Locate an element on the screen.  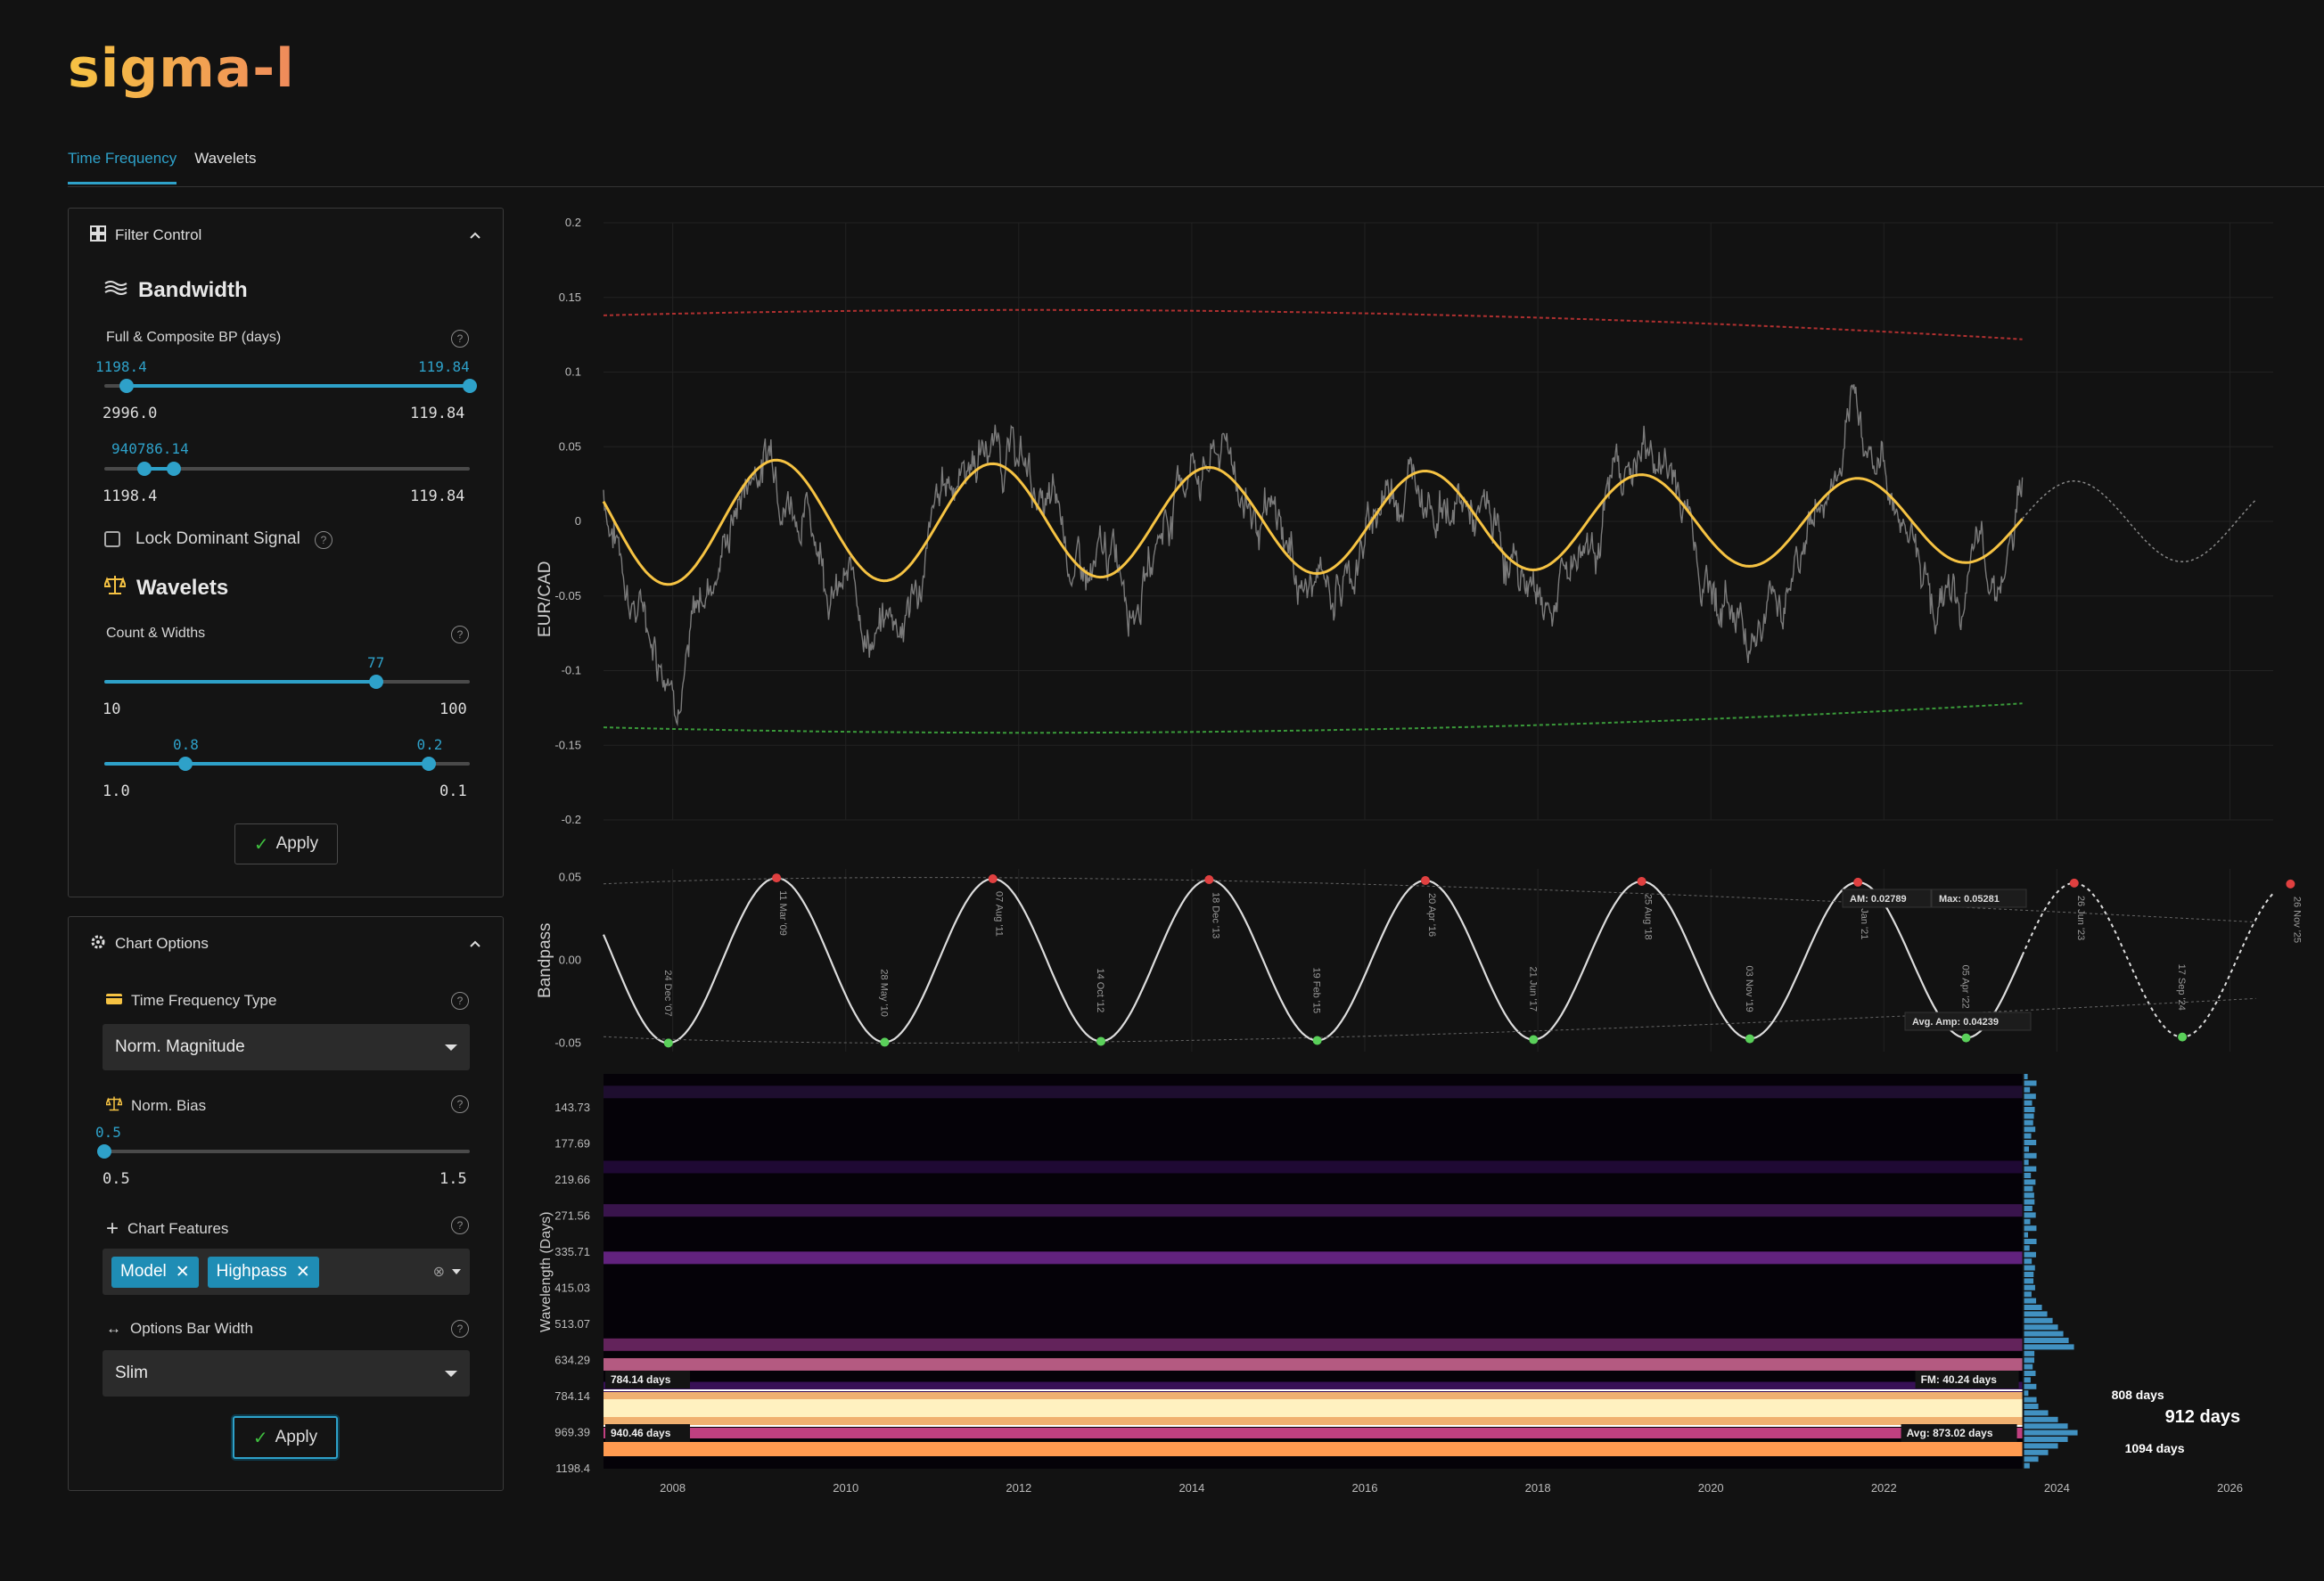
y-tick-label: -0.1 is located at coordinates (571, 670).